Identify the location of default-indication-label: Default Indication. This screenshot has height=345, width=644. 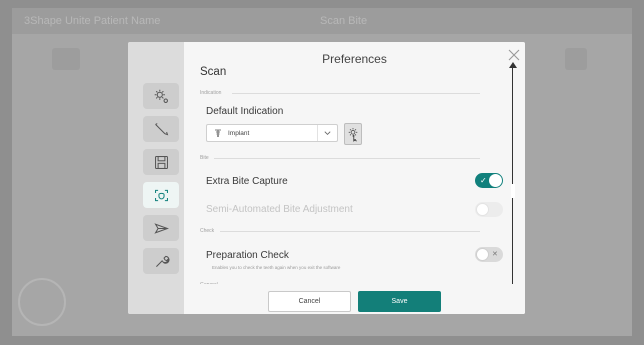
(245, 111).